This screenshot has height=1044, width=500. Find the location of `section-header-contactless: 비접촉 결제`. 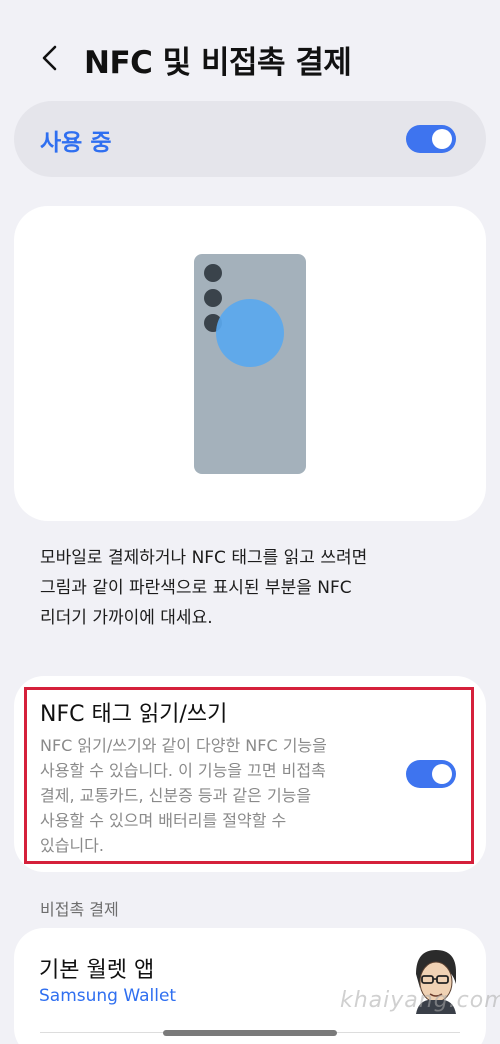

section-header-contactless: 비접촉 결제 is located at coordinates (79, 909).